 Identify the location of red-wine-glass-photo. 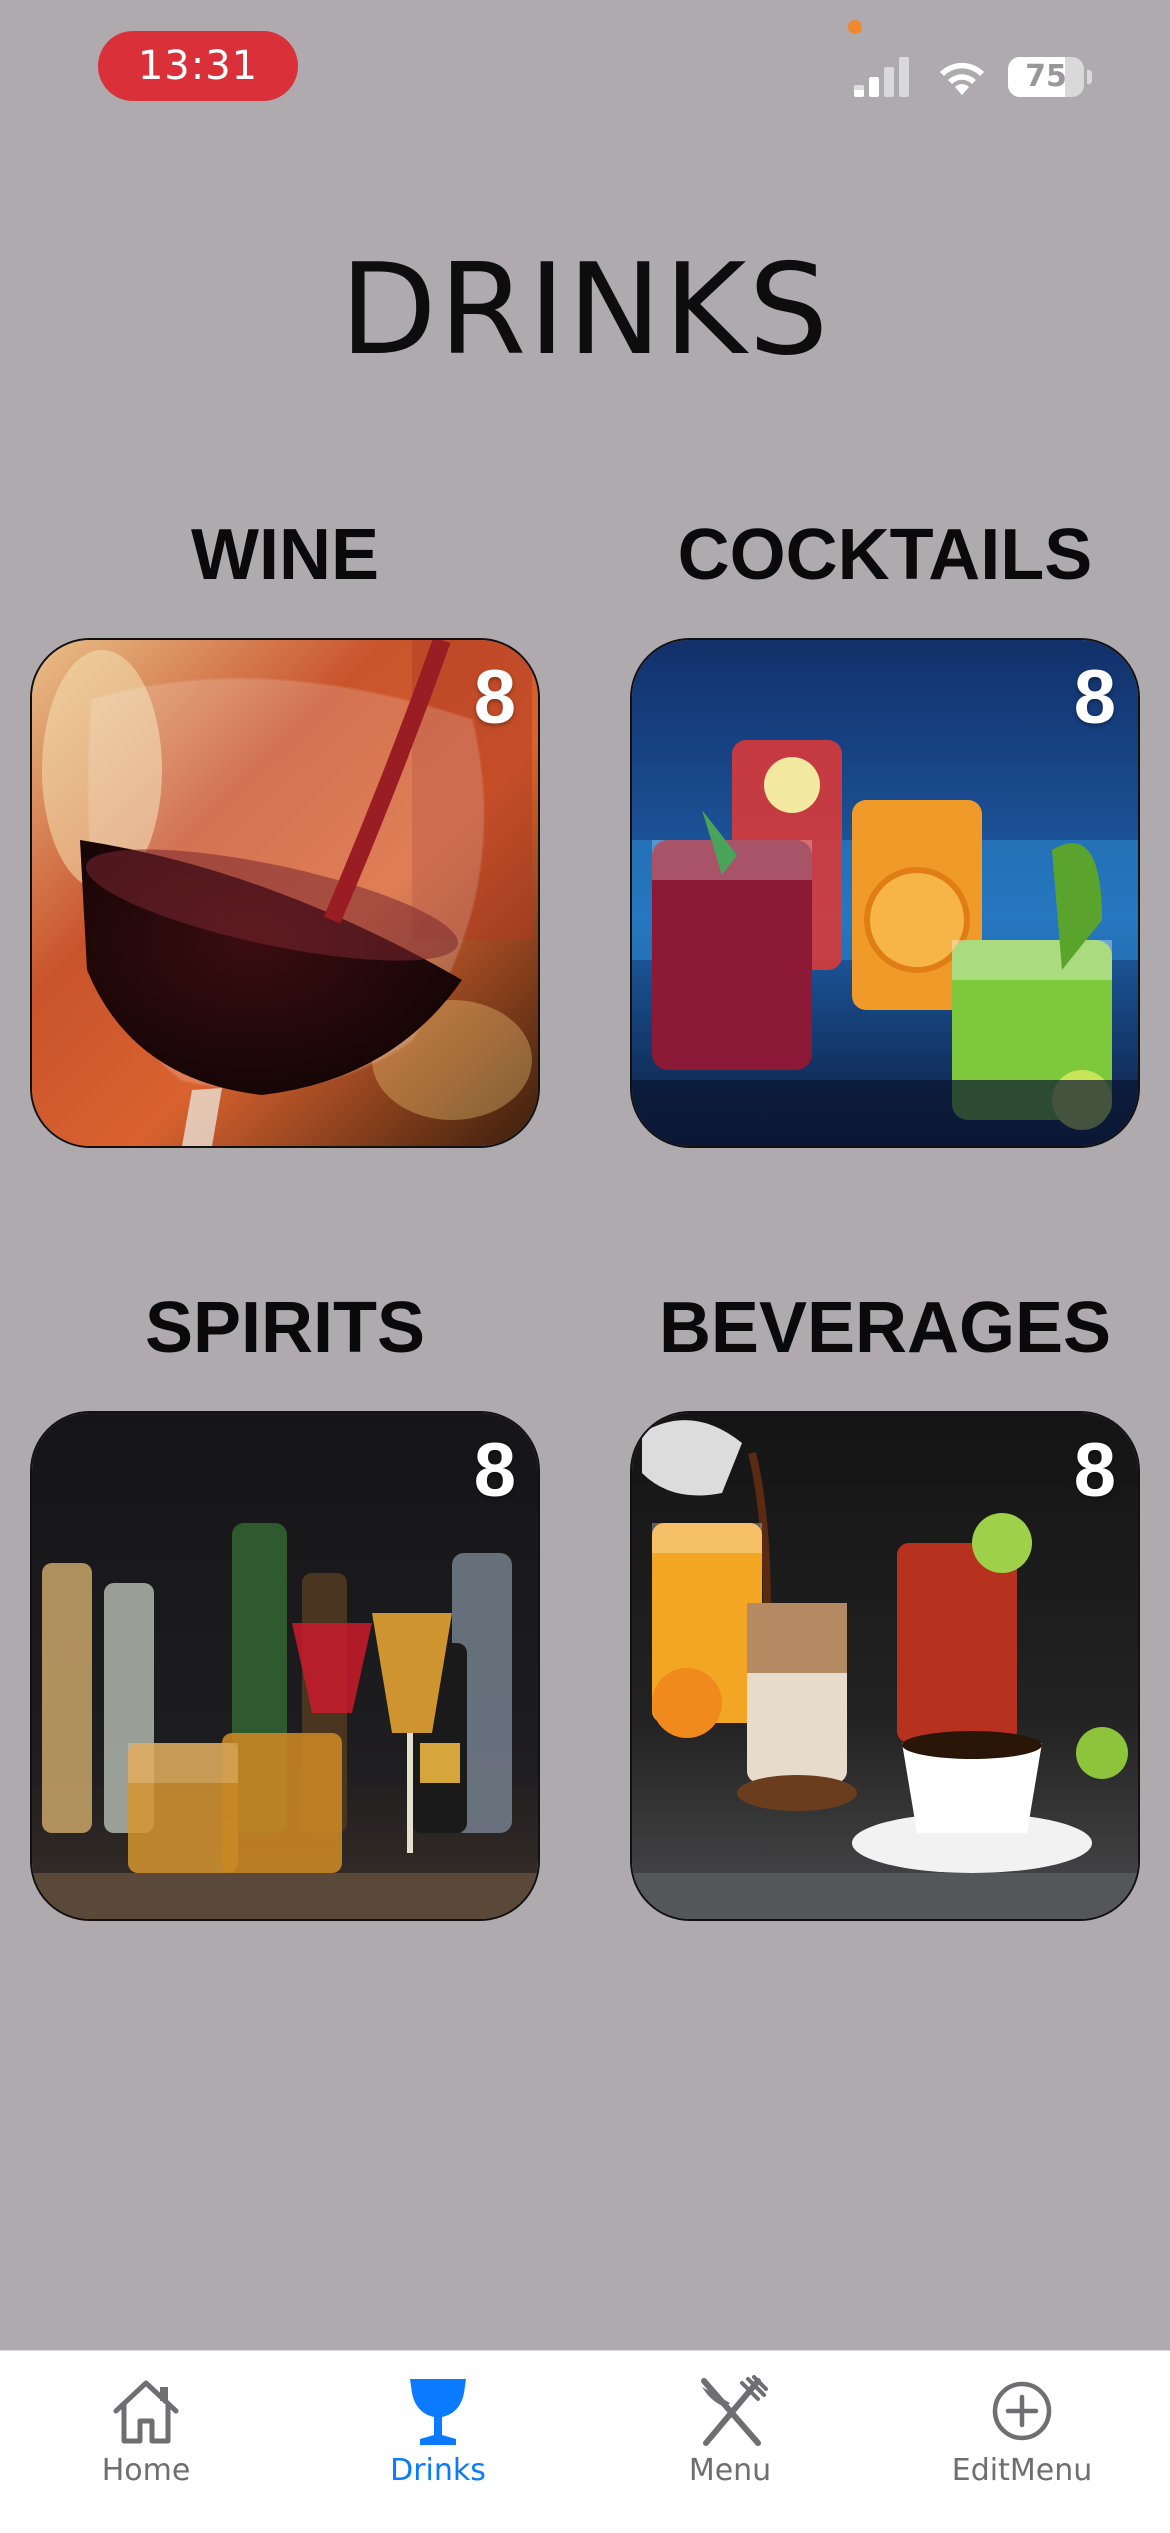
(285, 893).